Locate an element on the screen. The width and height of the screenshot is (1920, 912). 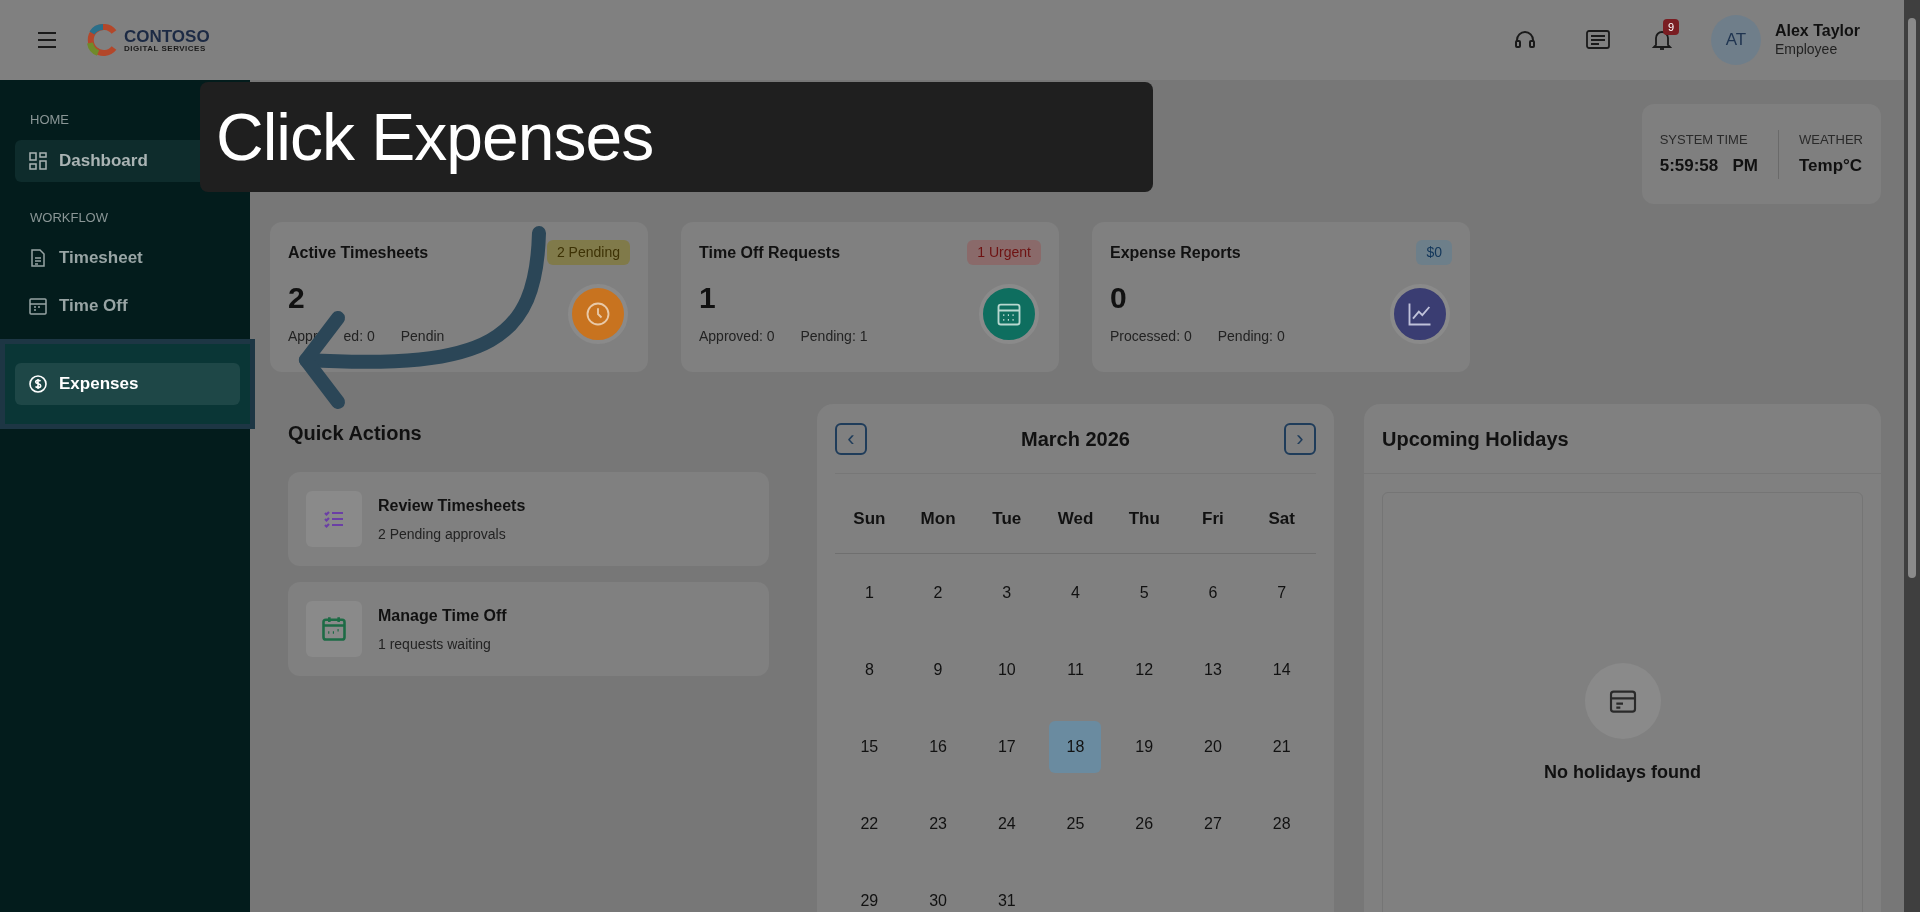
stat-detail: Pending: 1 is located at coordinates (834, 336).